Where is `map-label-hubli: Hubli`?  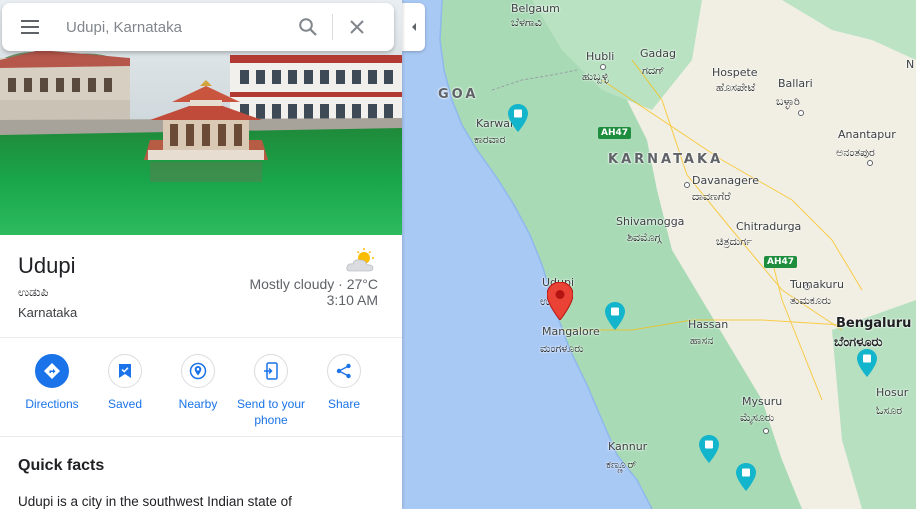
map-label-hubli: Hubli is located at coordinates (600, 56).